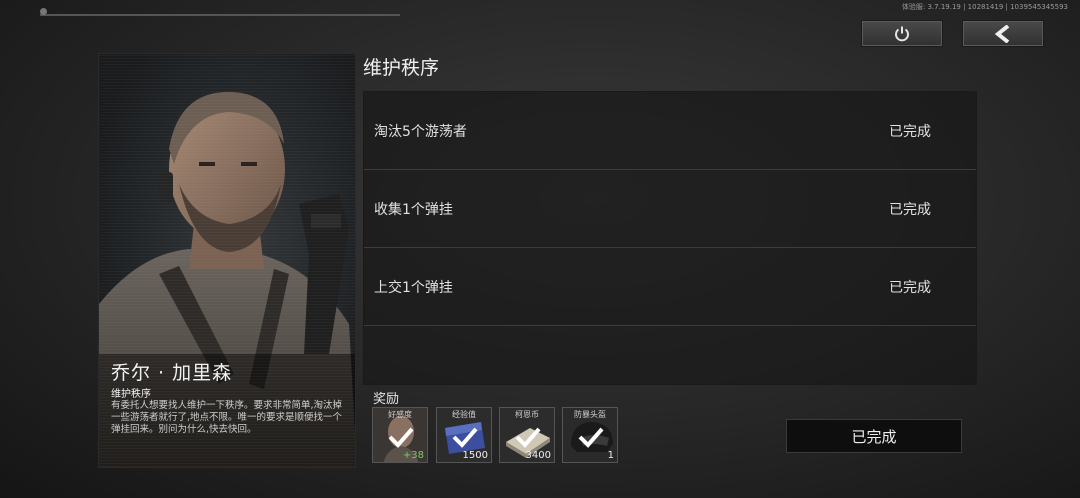 Image resolution: width=1080 pixels, height=498 pixels. What do you see at coordinates (401, 68) in the screenshot?
I see `quest-title: 维护秩序` at bounding box center [401, 68].